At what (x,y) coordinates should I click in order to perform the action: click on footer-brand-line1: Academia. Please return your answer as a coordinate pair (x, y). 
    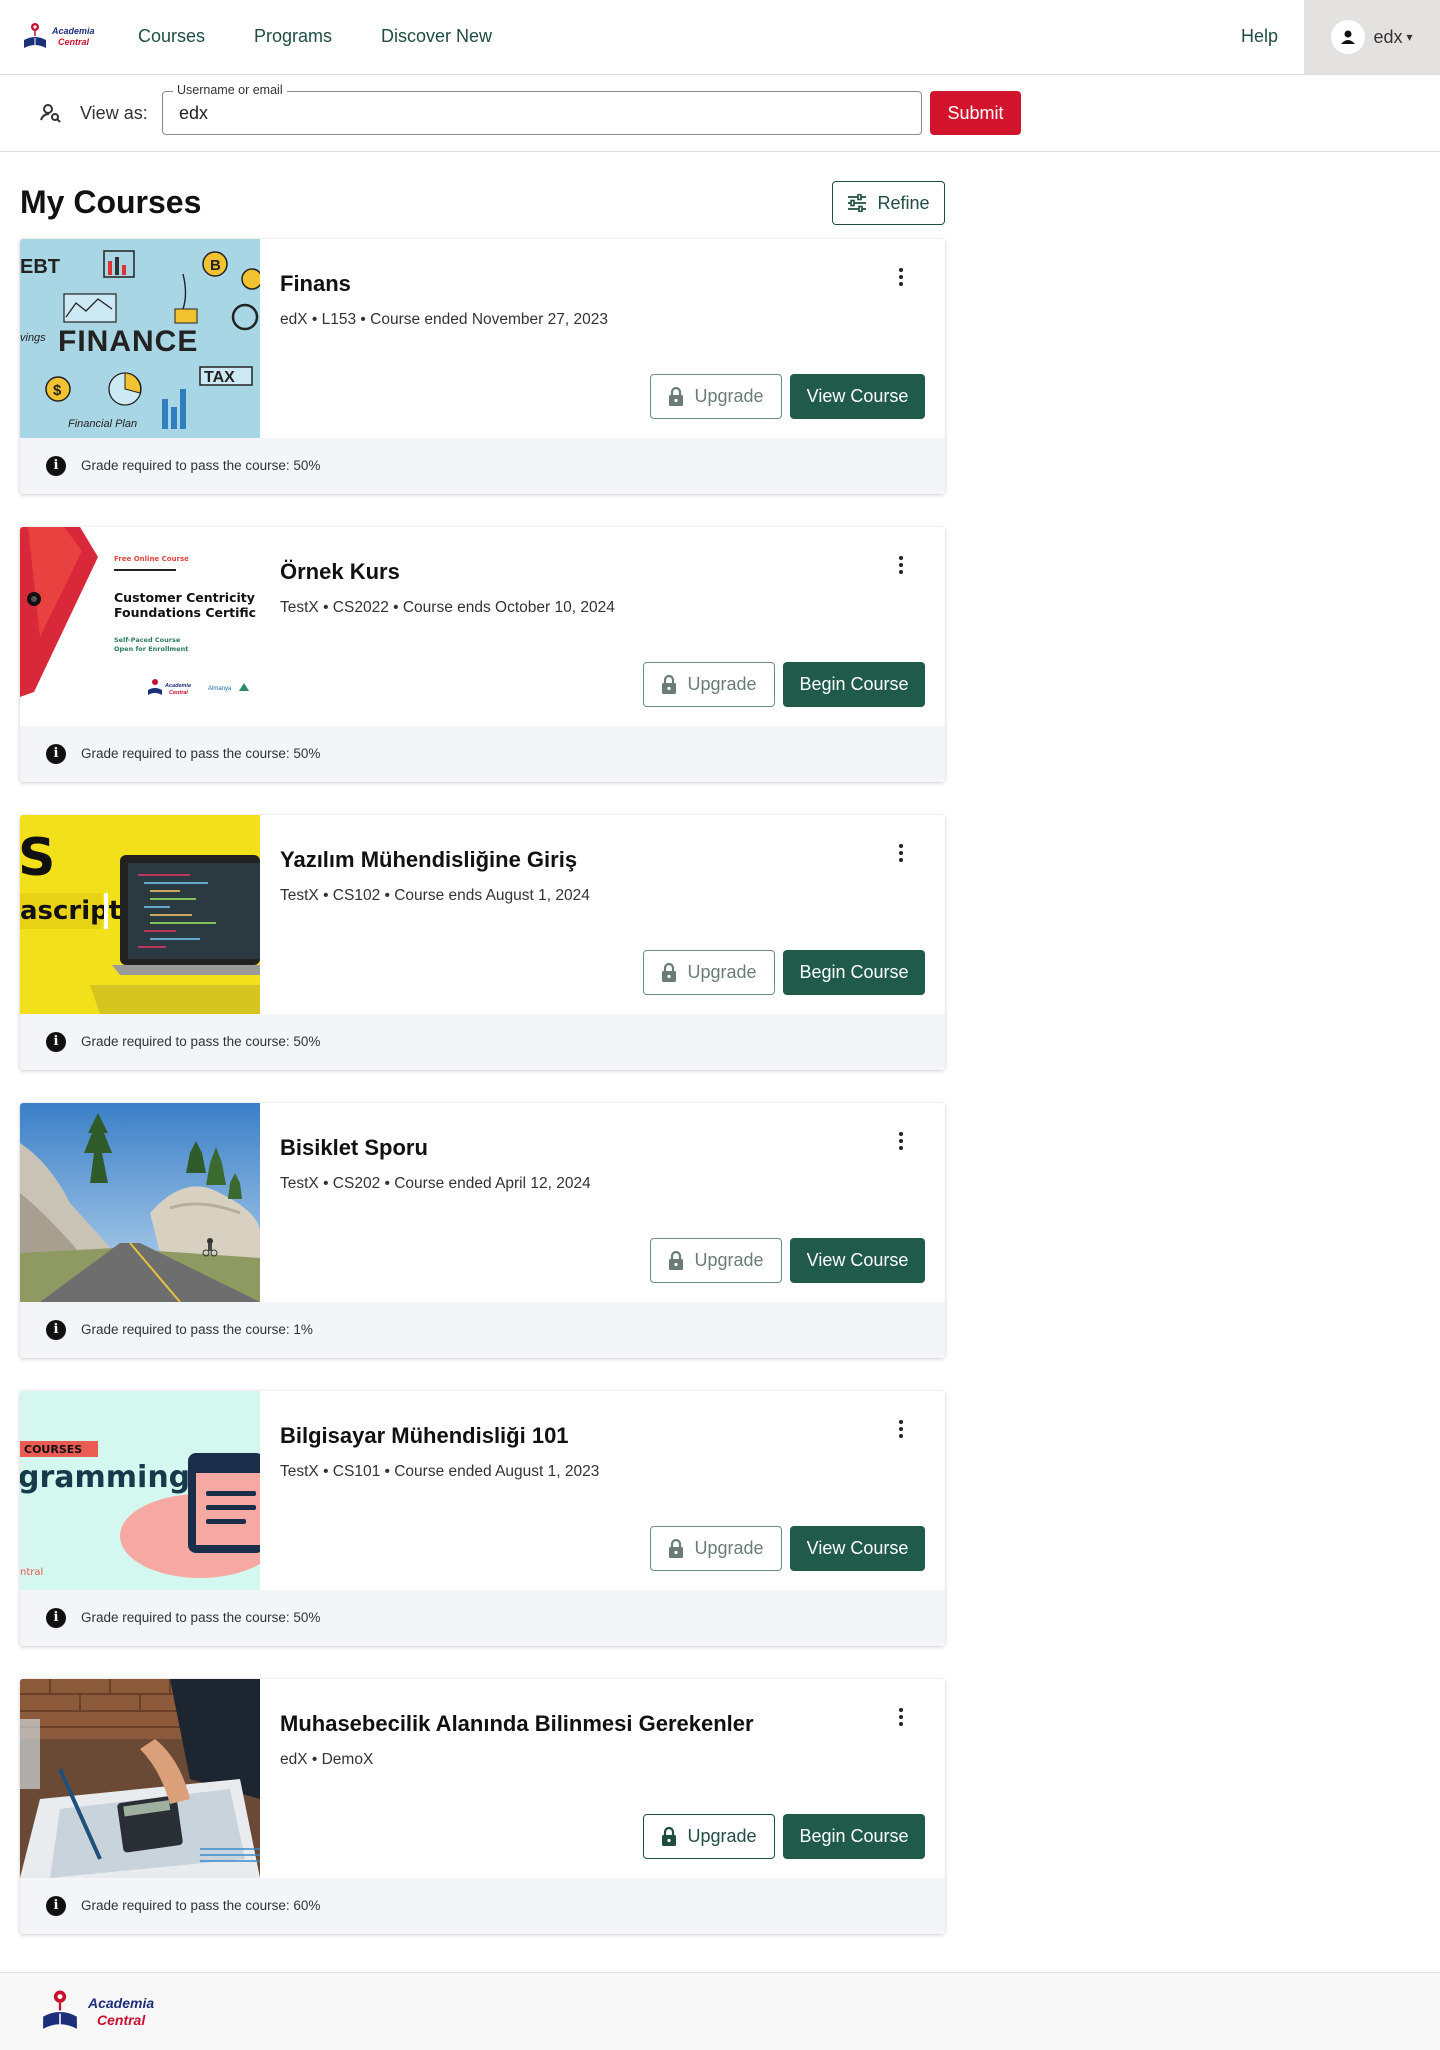
    Looking at the image, I should click on (121, 2003).